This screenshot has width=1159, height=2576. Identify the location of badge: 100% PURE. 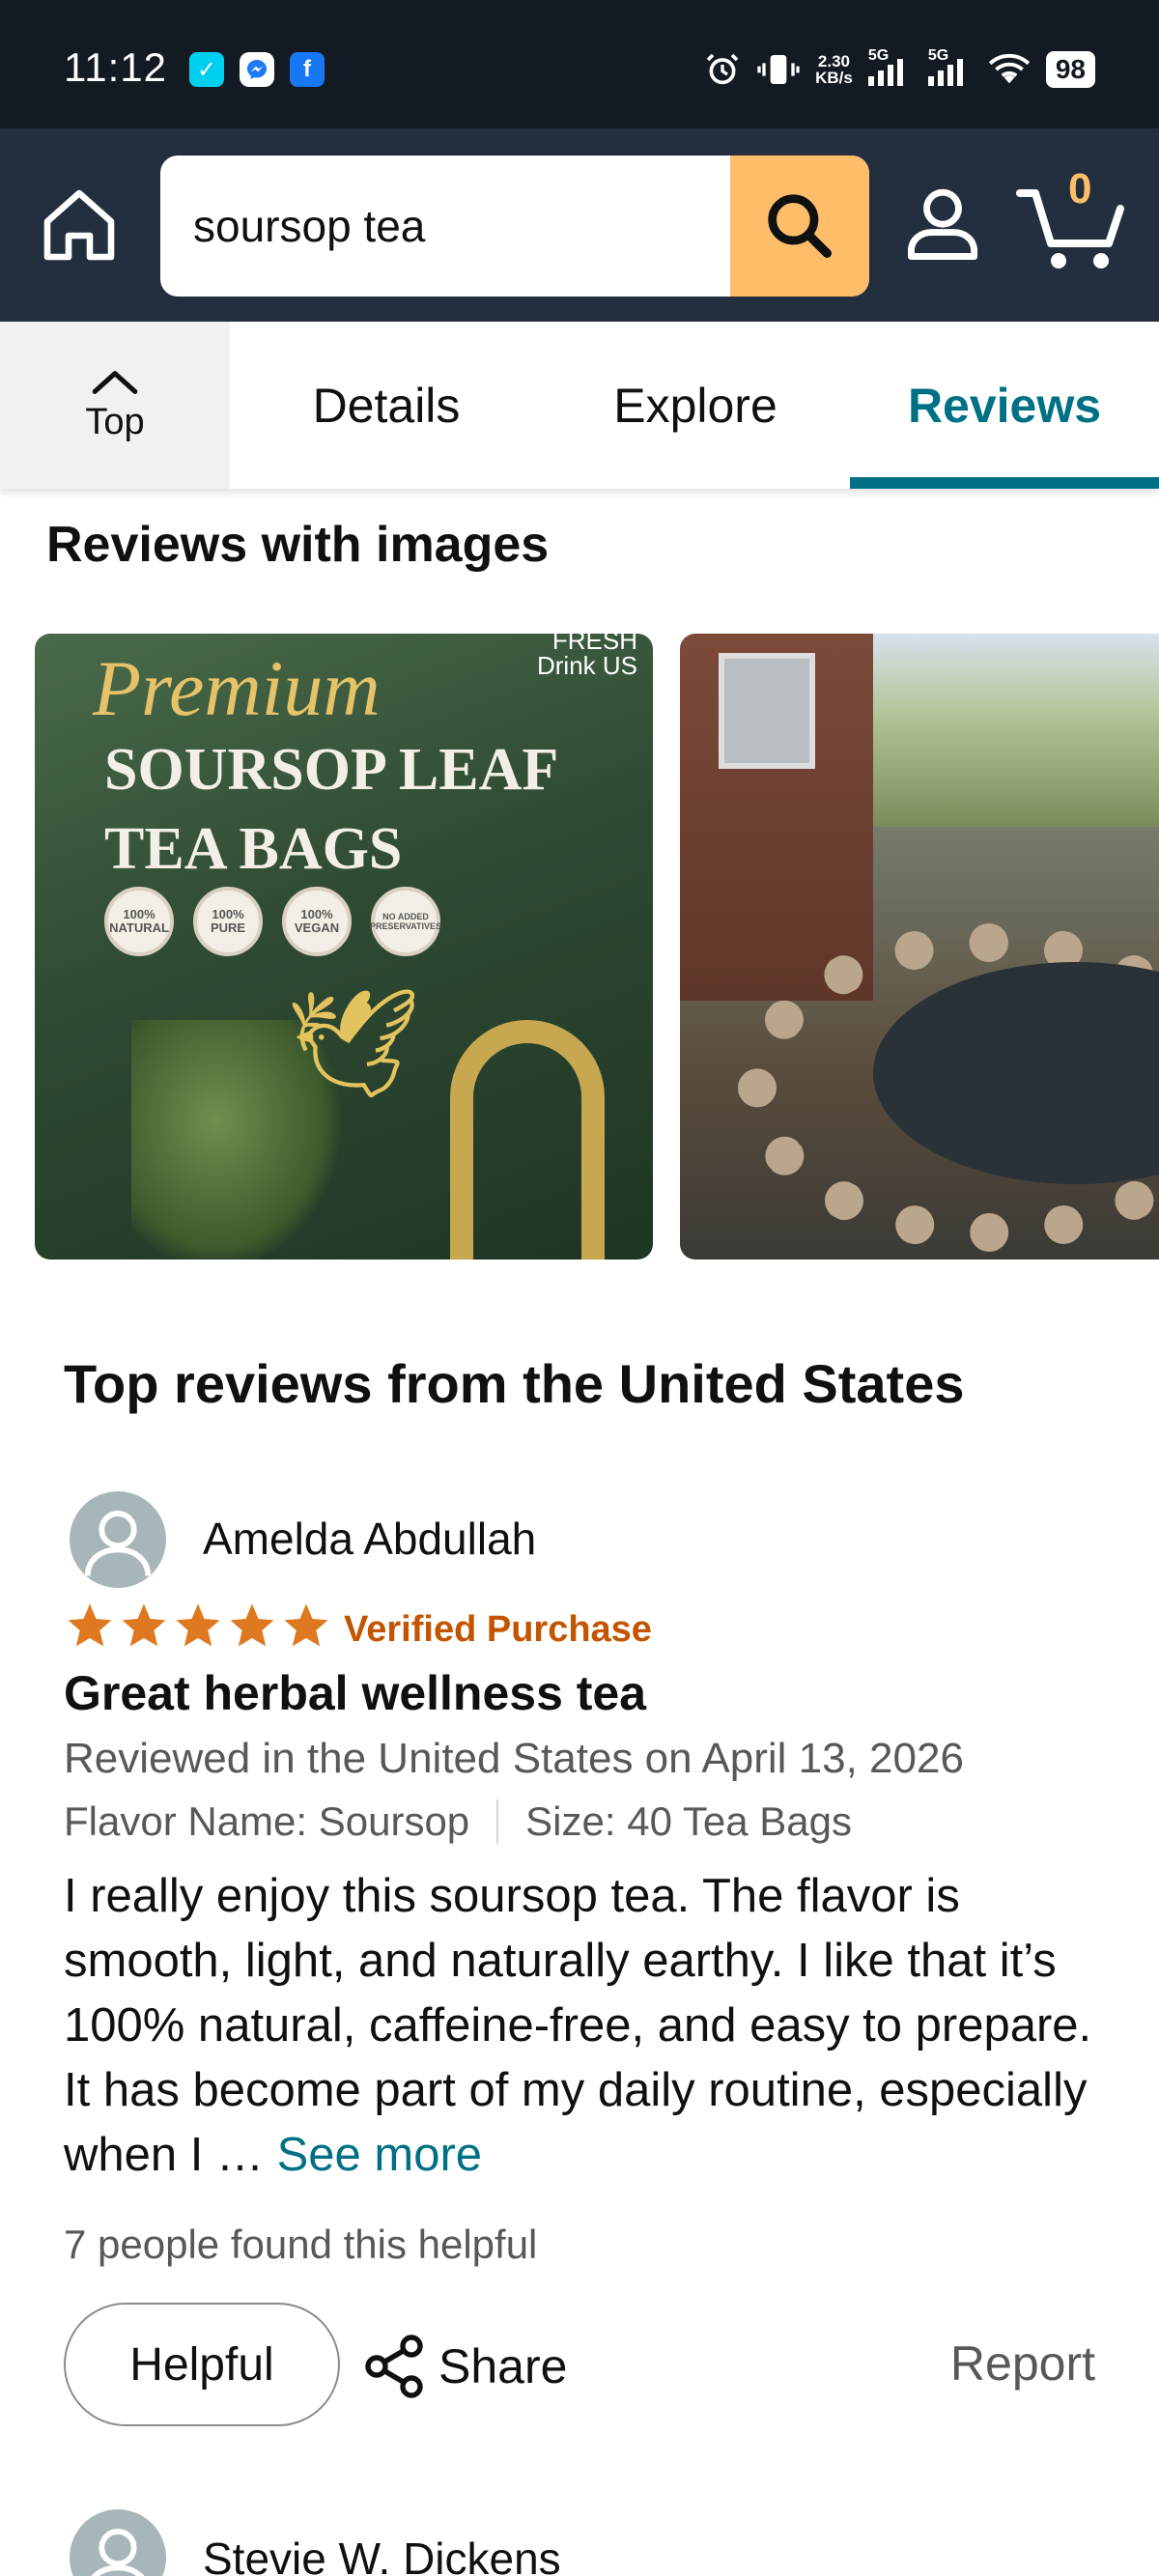
(228, 921).